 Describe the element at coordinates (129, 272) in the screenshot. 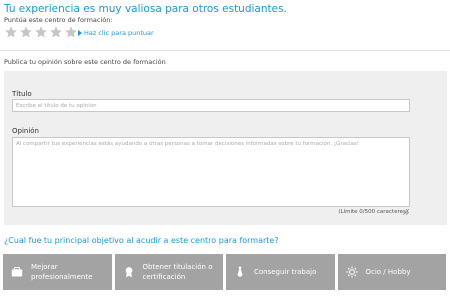

I see `diploma-icon` at that location.